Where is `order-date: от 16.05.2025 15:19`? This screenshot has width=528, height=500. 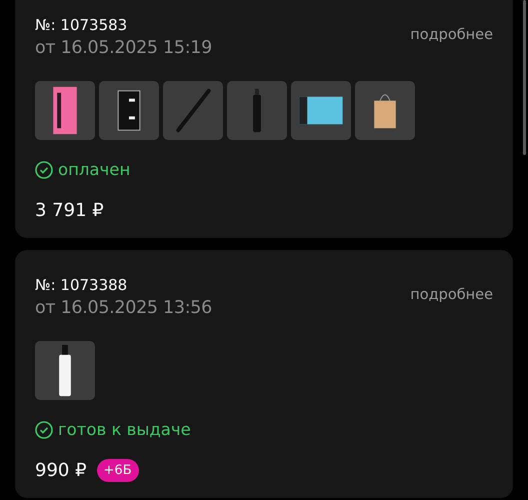 order-date: от 16.05.2025 15:19 is located at coordinates (123, 48).